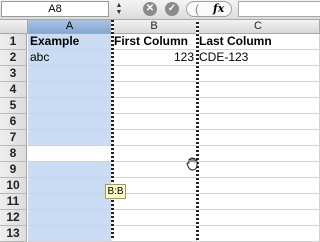 The image size is (320, 242). I want to click on cell-a6, so click(70, 122).